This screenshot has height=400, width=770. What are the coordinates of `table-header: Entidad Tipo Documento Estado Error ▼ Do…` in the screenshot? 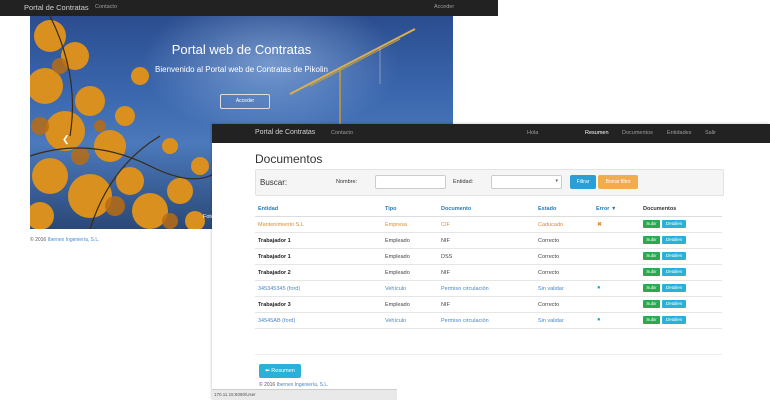 It's located at (488, 209).